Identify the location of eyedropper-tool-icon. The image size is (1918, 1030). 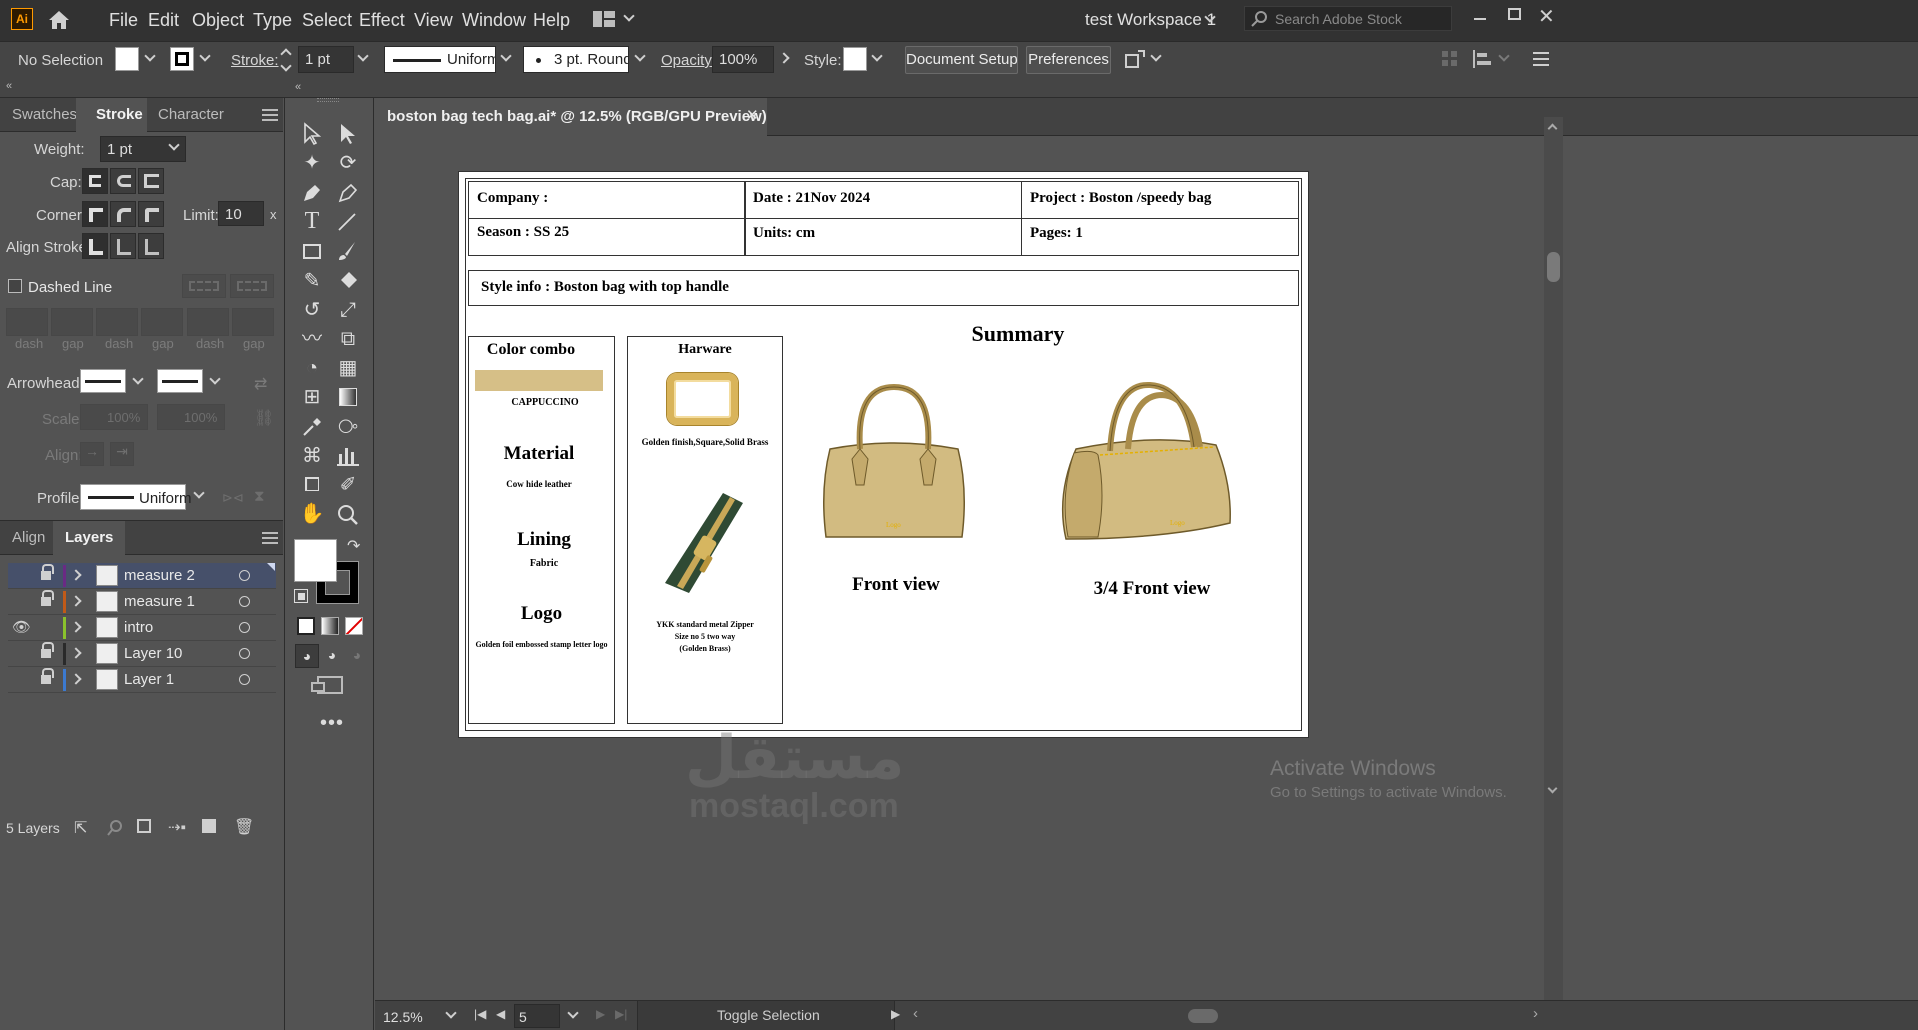
(312, 427).